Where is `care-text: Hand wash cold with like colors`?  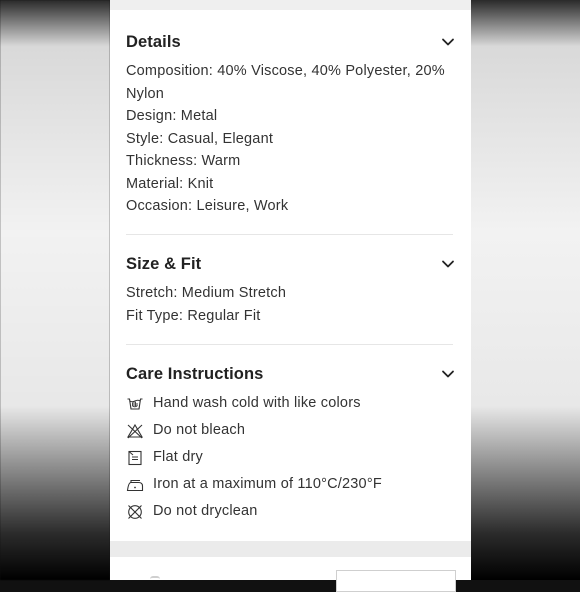
care-text: Hand wash cold with like colors is located at coordinates (257, 403).